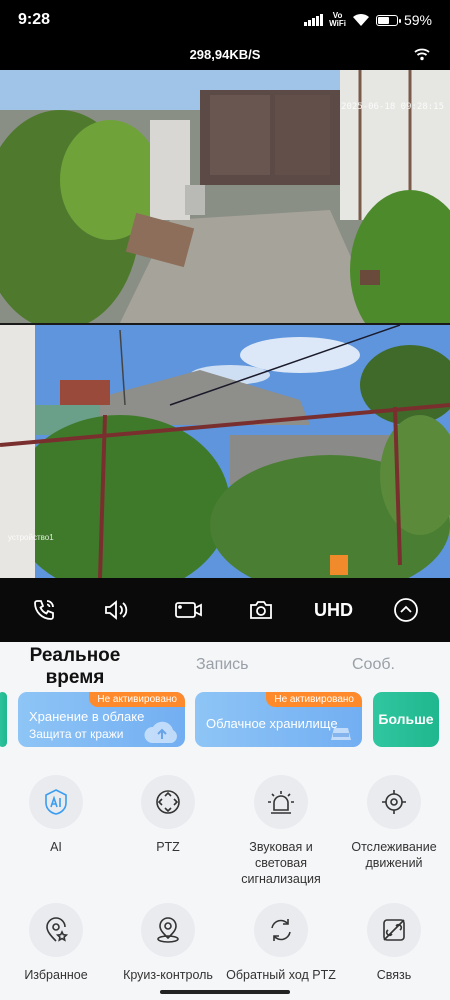 Image resolution: width=450 pixels, height=1000 pixels. I want to click on feature-label: Связь, so click(394, 975).